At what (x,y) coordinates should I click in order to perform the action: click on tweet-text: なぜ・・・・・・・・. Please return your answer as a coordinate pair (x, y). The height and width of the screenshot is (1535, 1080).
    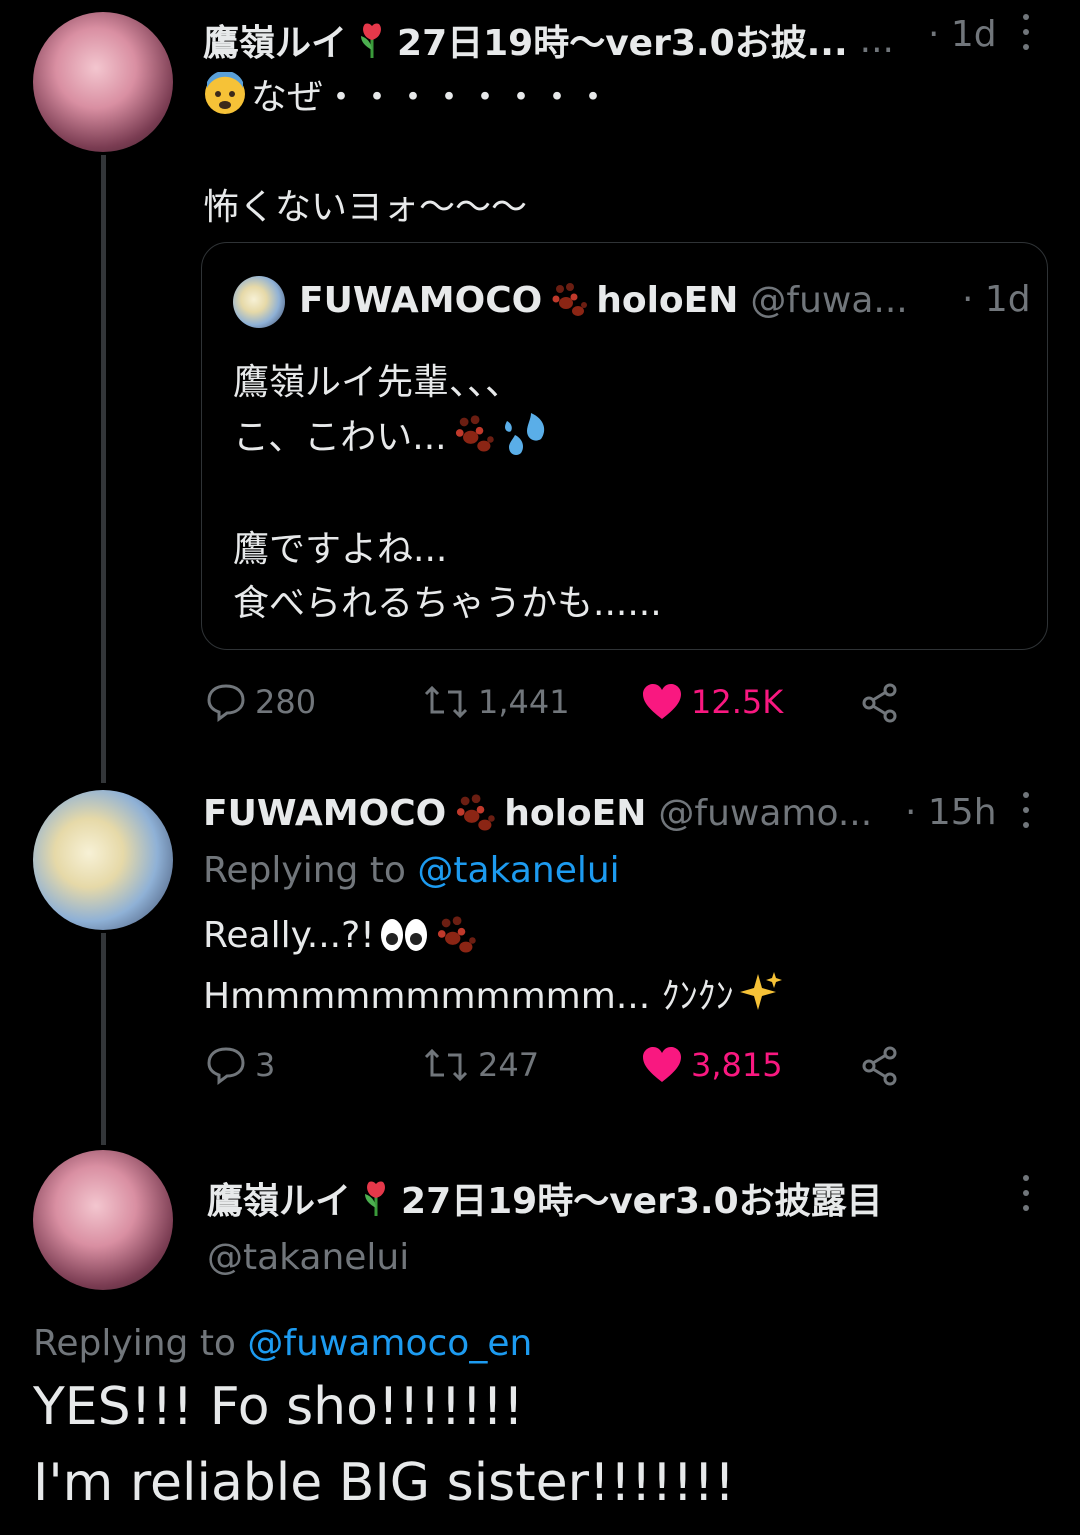
    Looking at the image, I should click on (431, 97).